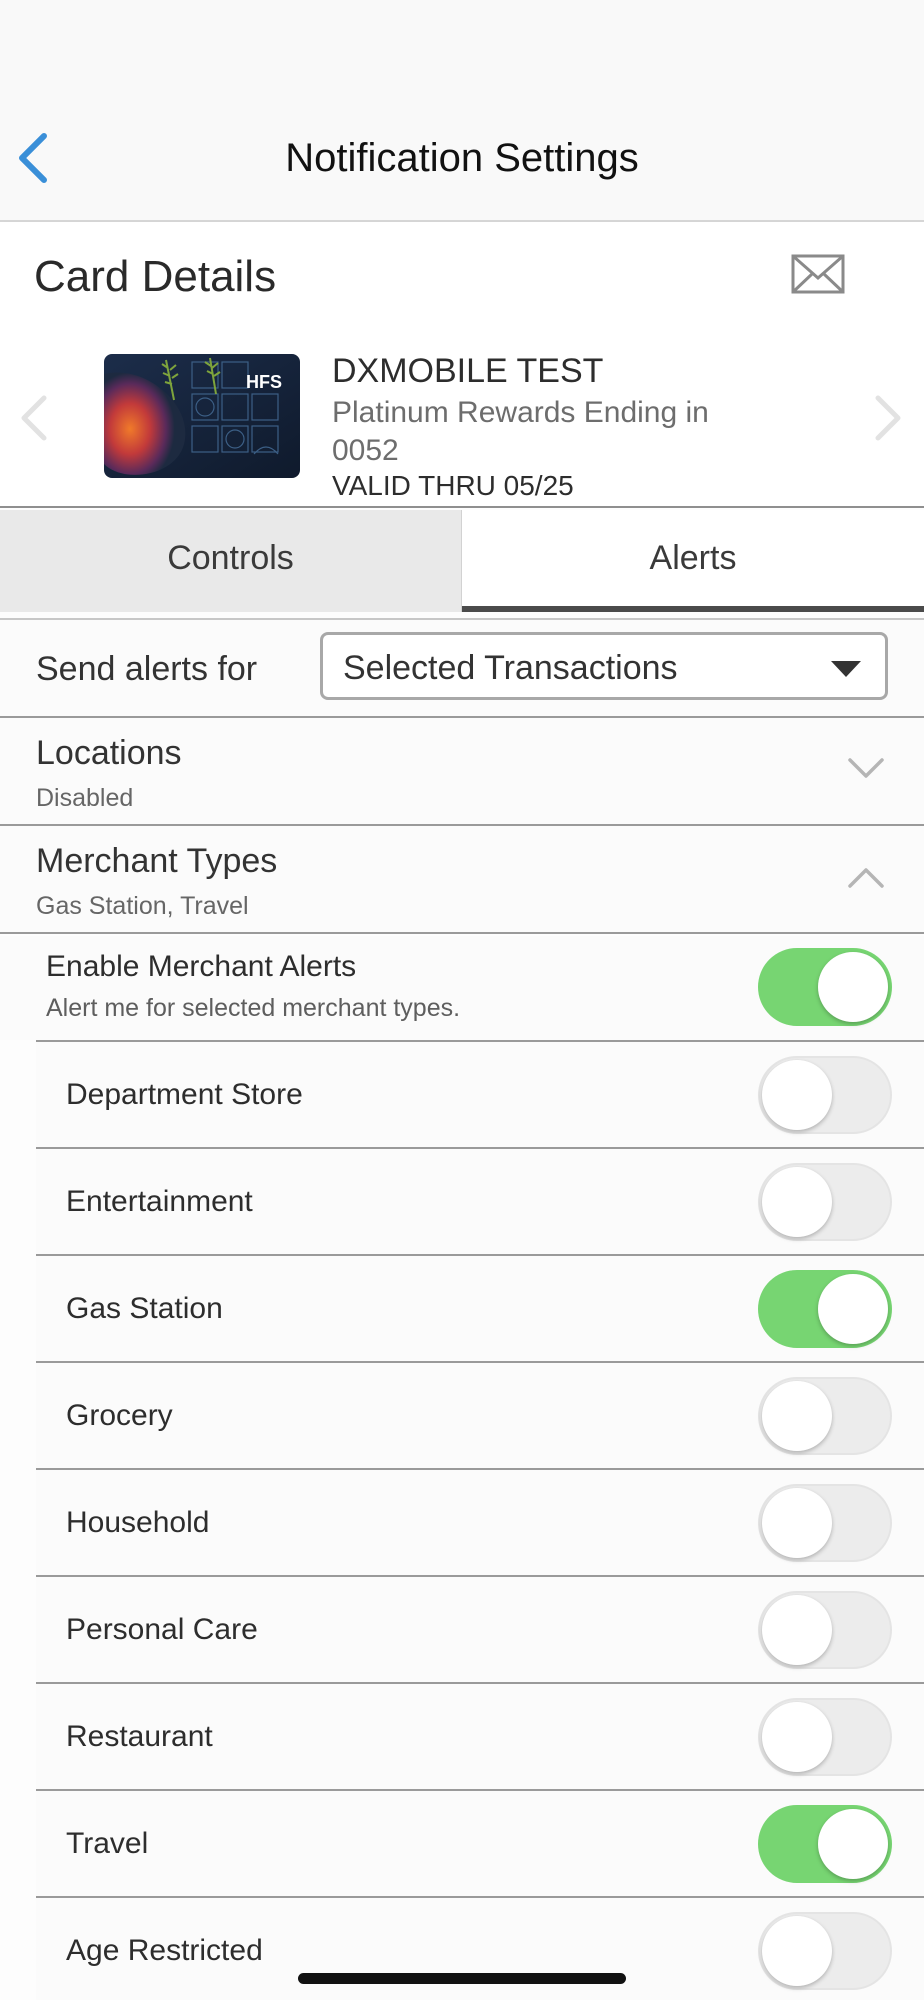  I want to click on card-image: HFS, so click(202, 416).